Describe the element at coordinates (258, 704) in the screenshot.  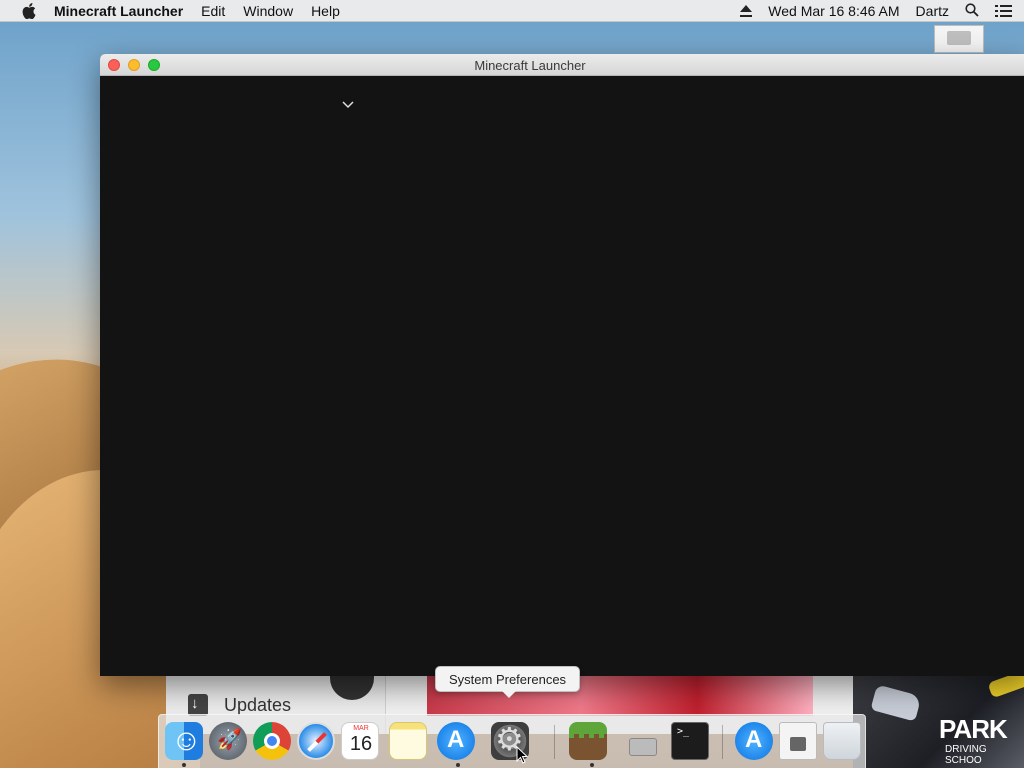
I see `sidebar-item-label: Updates` at that location.